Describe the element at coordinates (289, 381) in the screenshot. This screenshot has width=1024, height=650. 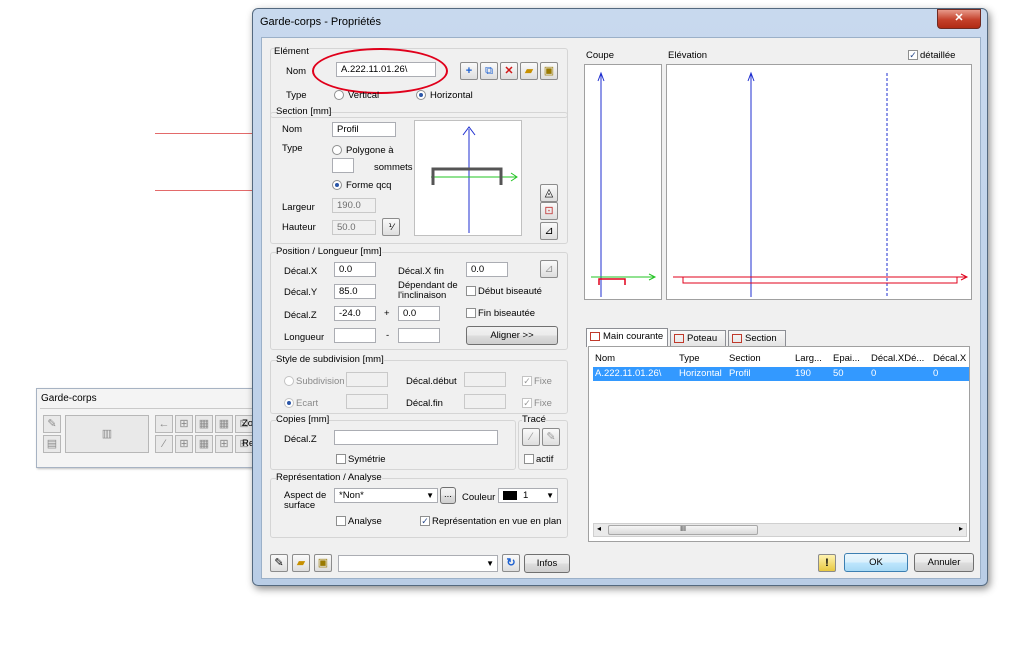
I see `subdivision-radio` at that location.